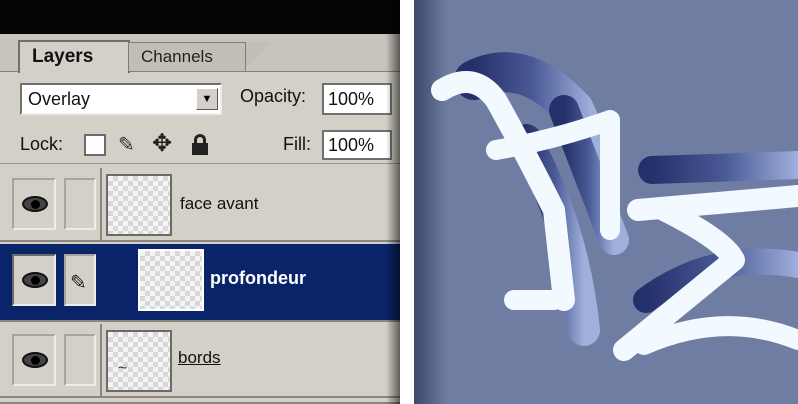 This screenshot has height=404, width=798. I want to click on layer-name: face avant, so click(219, 204).